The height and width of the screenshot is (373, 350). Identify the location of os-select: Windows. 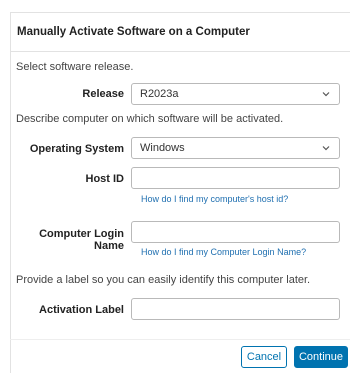
(235, 148).